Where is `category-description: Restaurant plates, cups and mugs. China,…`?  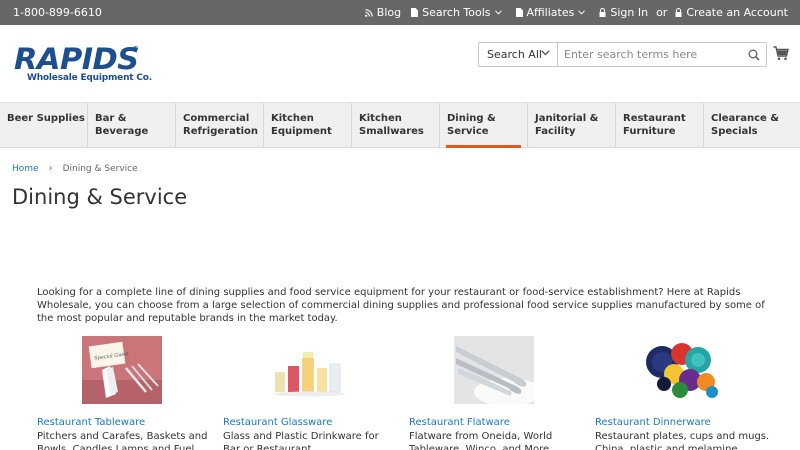 category-description: Restaurant plates, cups and mugs. China,… is located at coordinates (682, 440).